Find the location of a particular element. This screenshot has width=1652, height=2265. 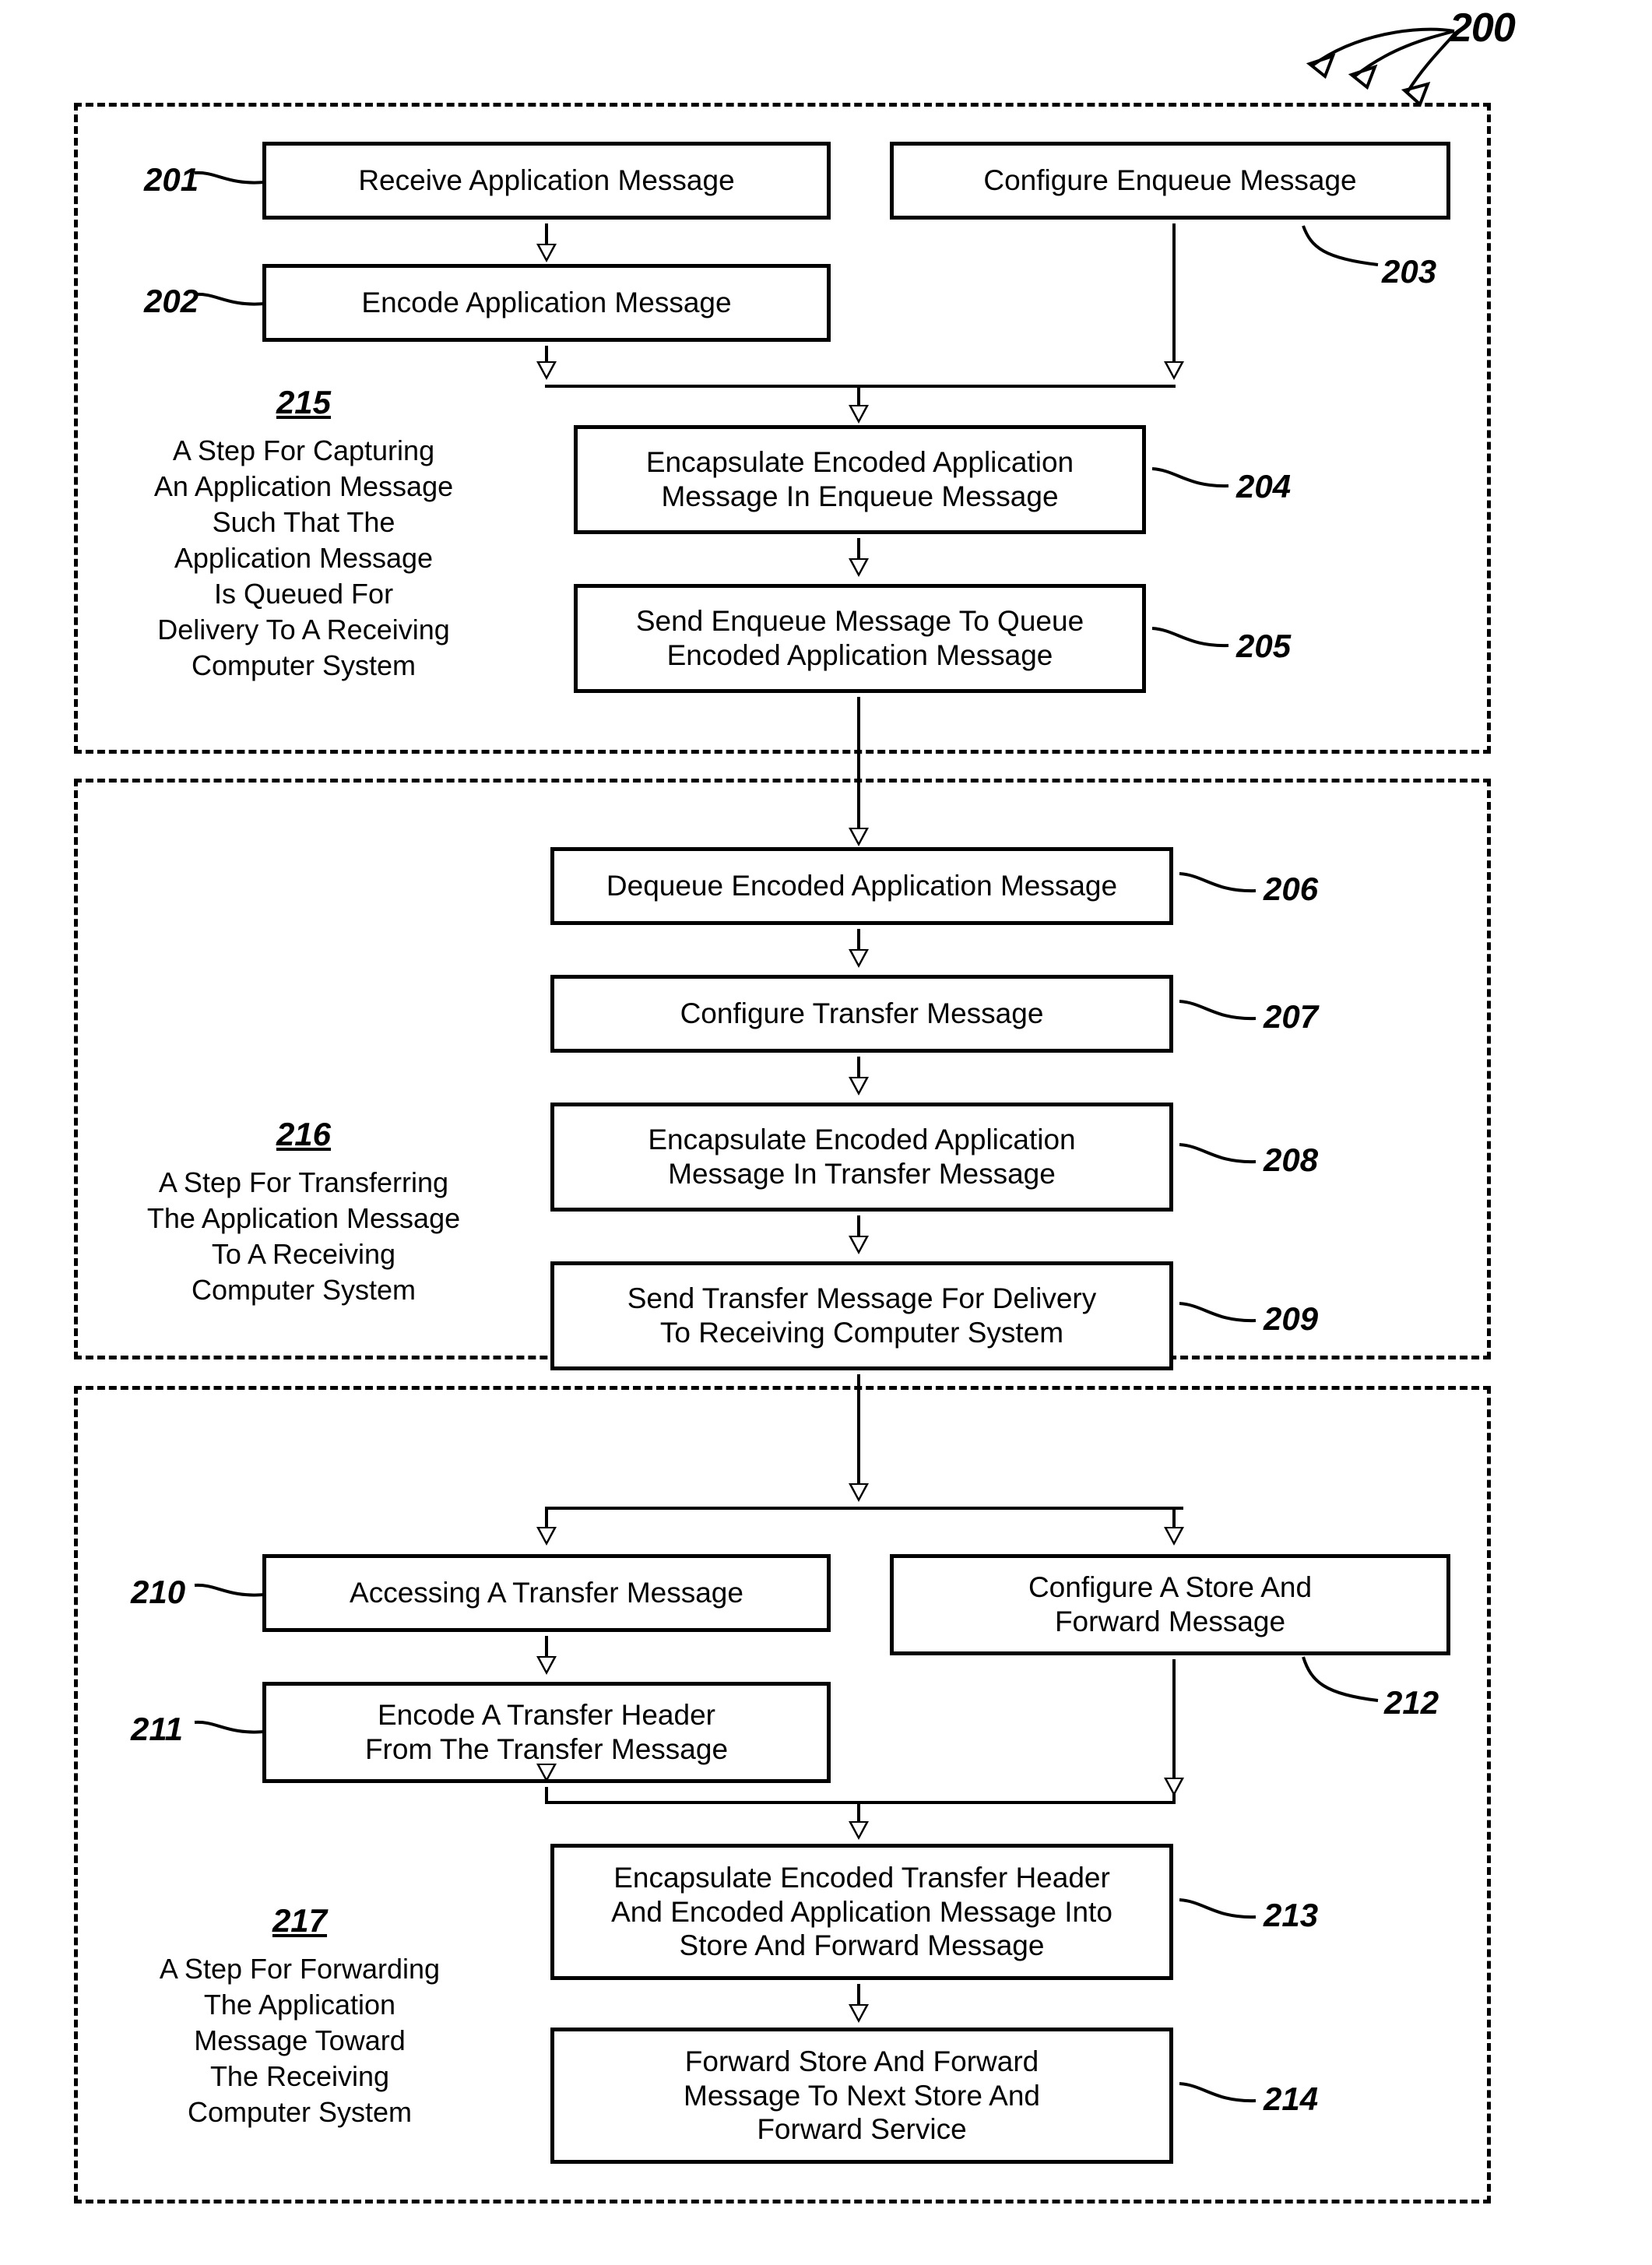

process-box-201-line-1: Receive Application Message is located at coordinates (546, 181).